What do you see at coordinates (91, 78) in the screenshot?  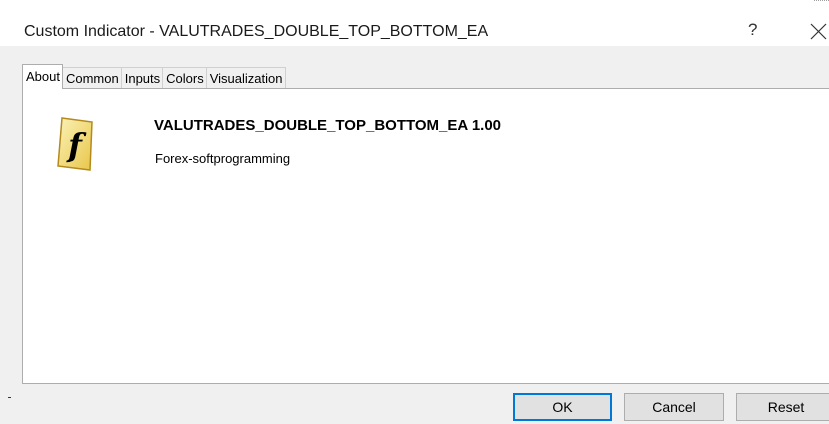 I see `tab-common: Common` at bounding box center [91, 78].